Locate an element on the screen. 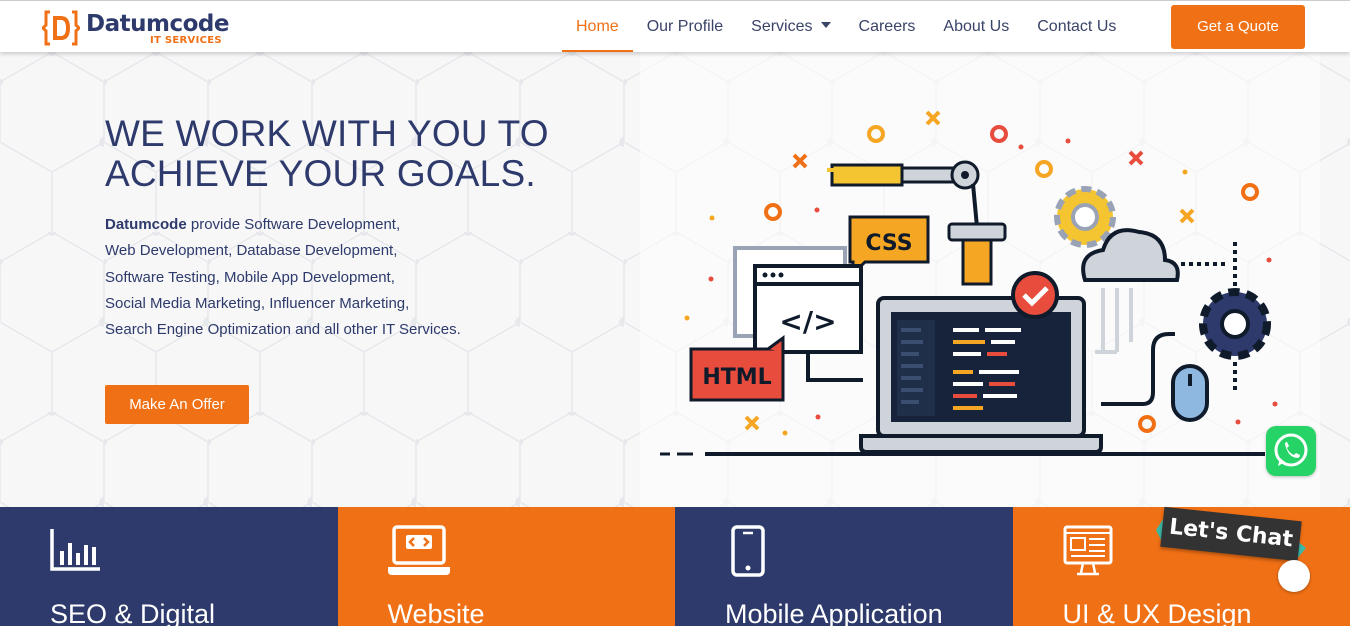 The image size is (1350, 626). logo-tagline: IT SERVICES is located at coordinates (186, 40).